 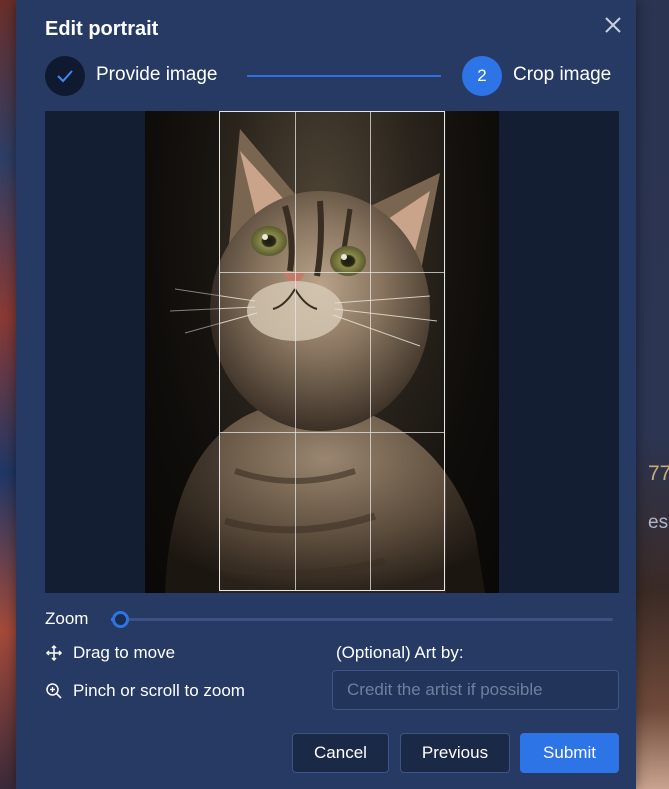 What do you see at coordinates (8, 394) in the screenshot?
I see `background-page-left` at bounding box center [8, 394].